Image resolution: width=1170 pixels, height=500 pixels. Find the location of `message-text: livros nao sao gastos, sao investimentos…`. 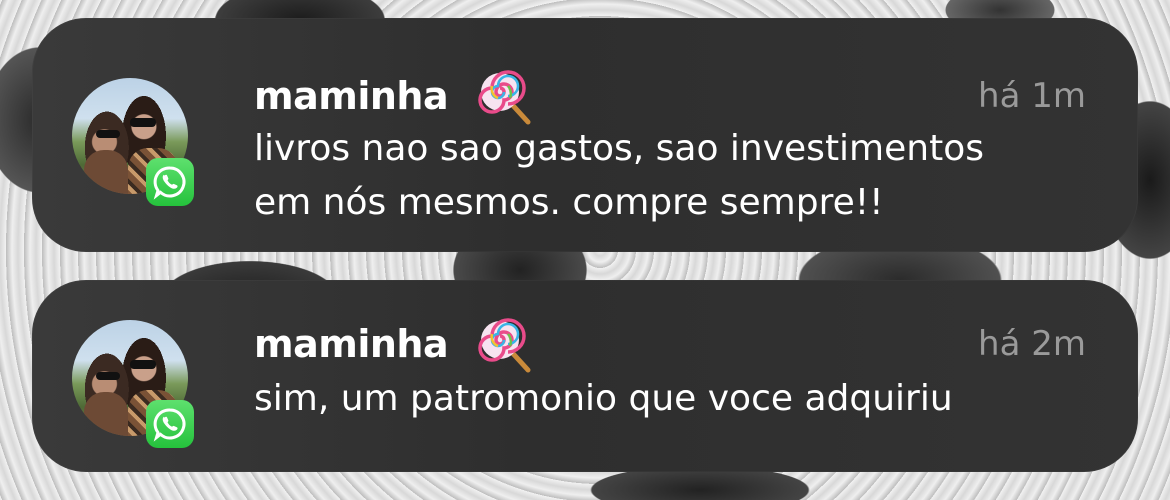

message-text: livros nao sao gastos, sao investimentos… is located at coordinates (619, 175).